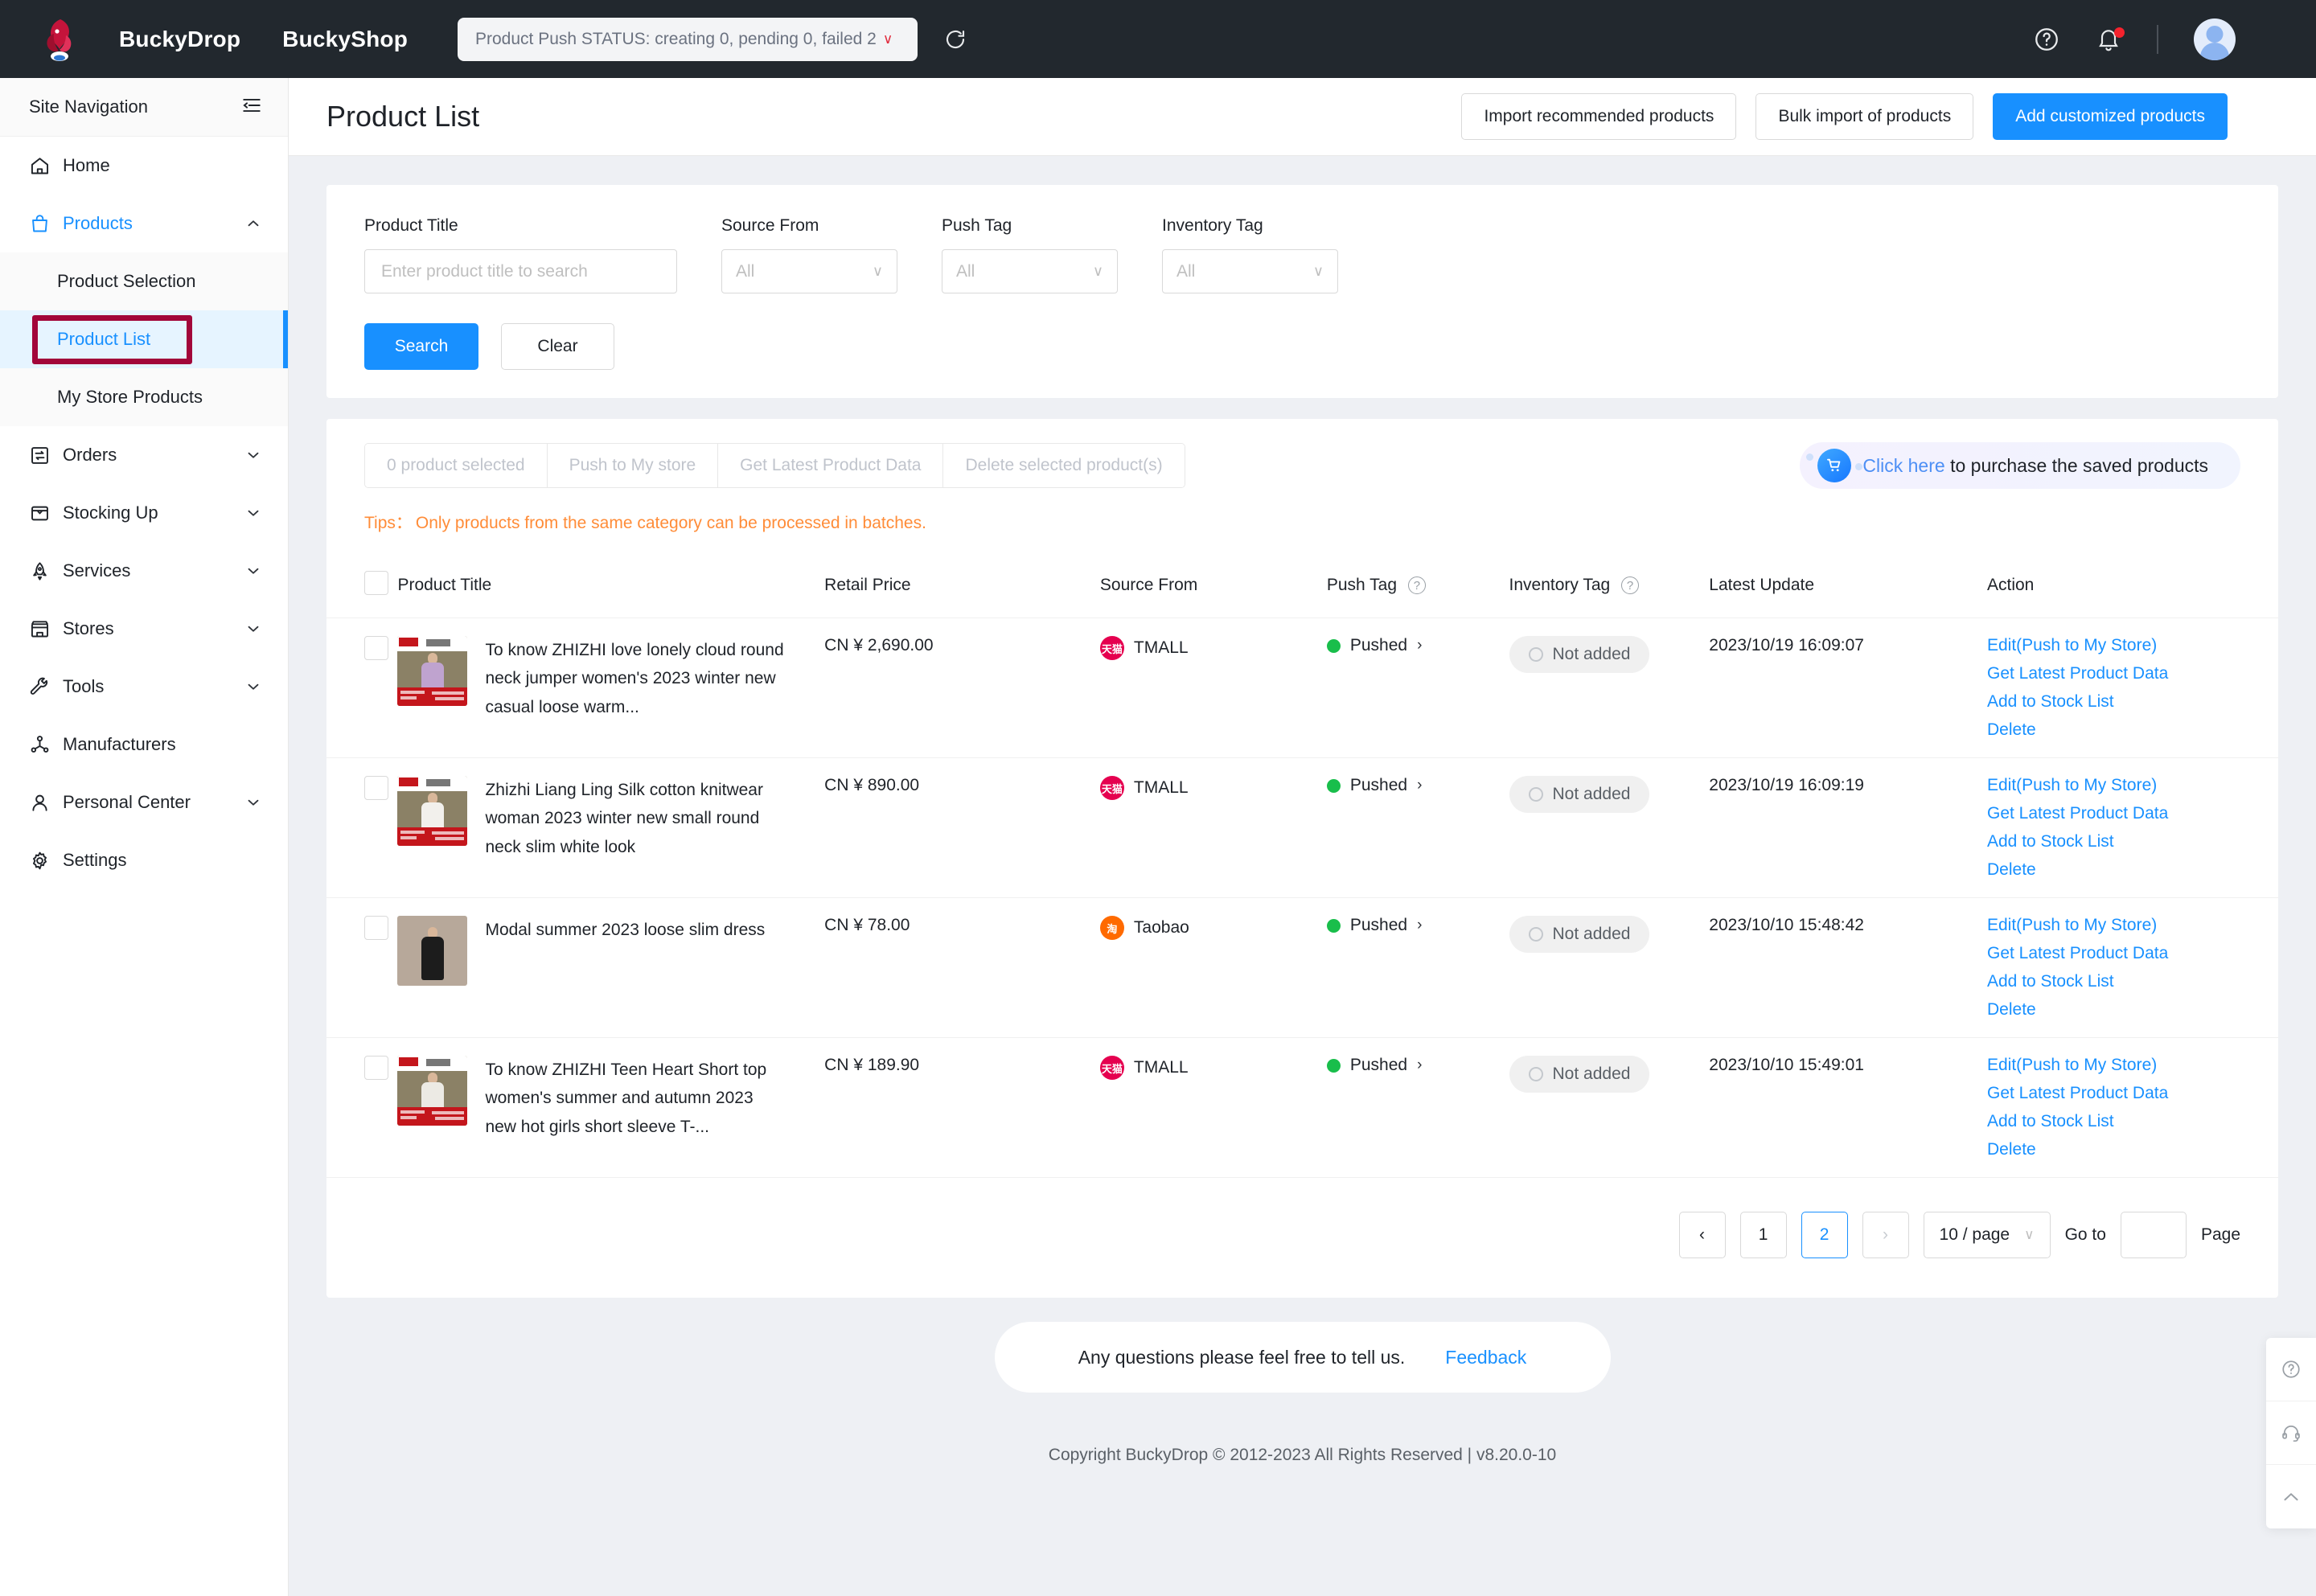 The image size is (2316, 1596). Describe the element at coordinates (1213, 585) in the screenshot. I see `th-source-from: Source From` at that location.